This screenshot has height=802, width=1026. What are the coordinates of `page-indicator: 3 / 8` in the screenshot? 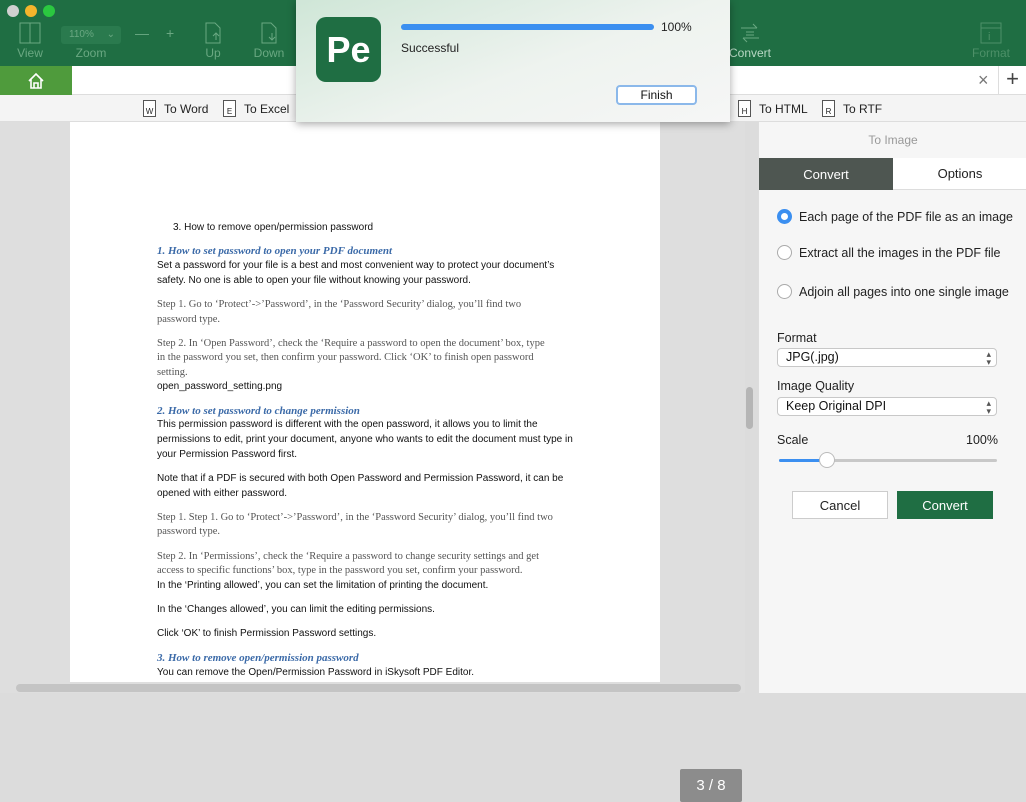 It's located at (711, 785).